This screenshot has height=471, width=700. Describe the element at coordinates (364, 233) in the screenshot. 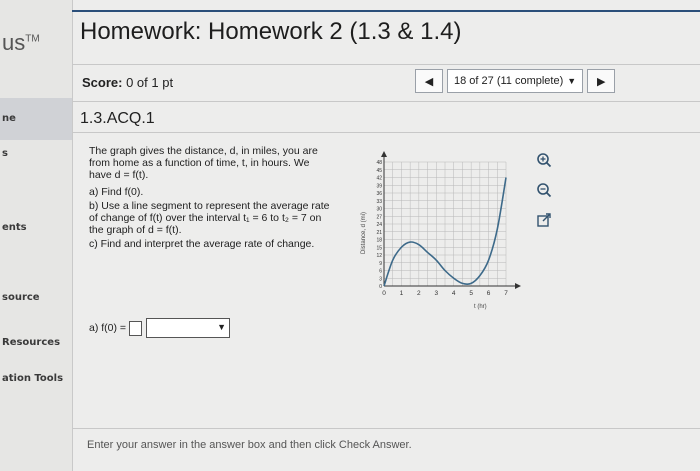

I see `chart-y-label: Distance, d (mi)` at that location.